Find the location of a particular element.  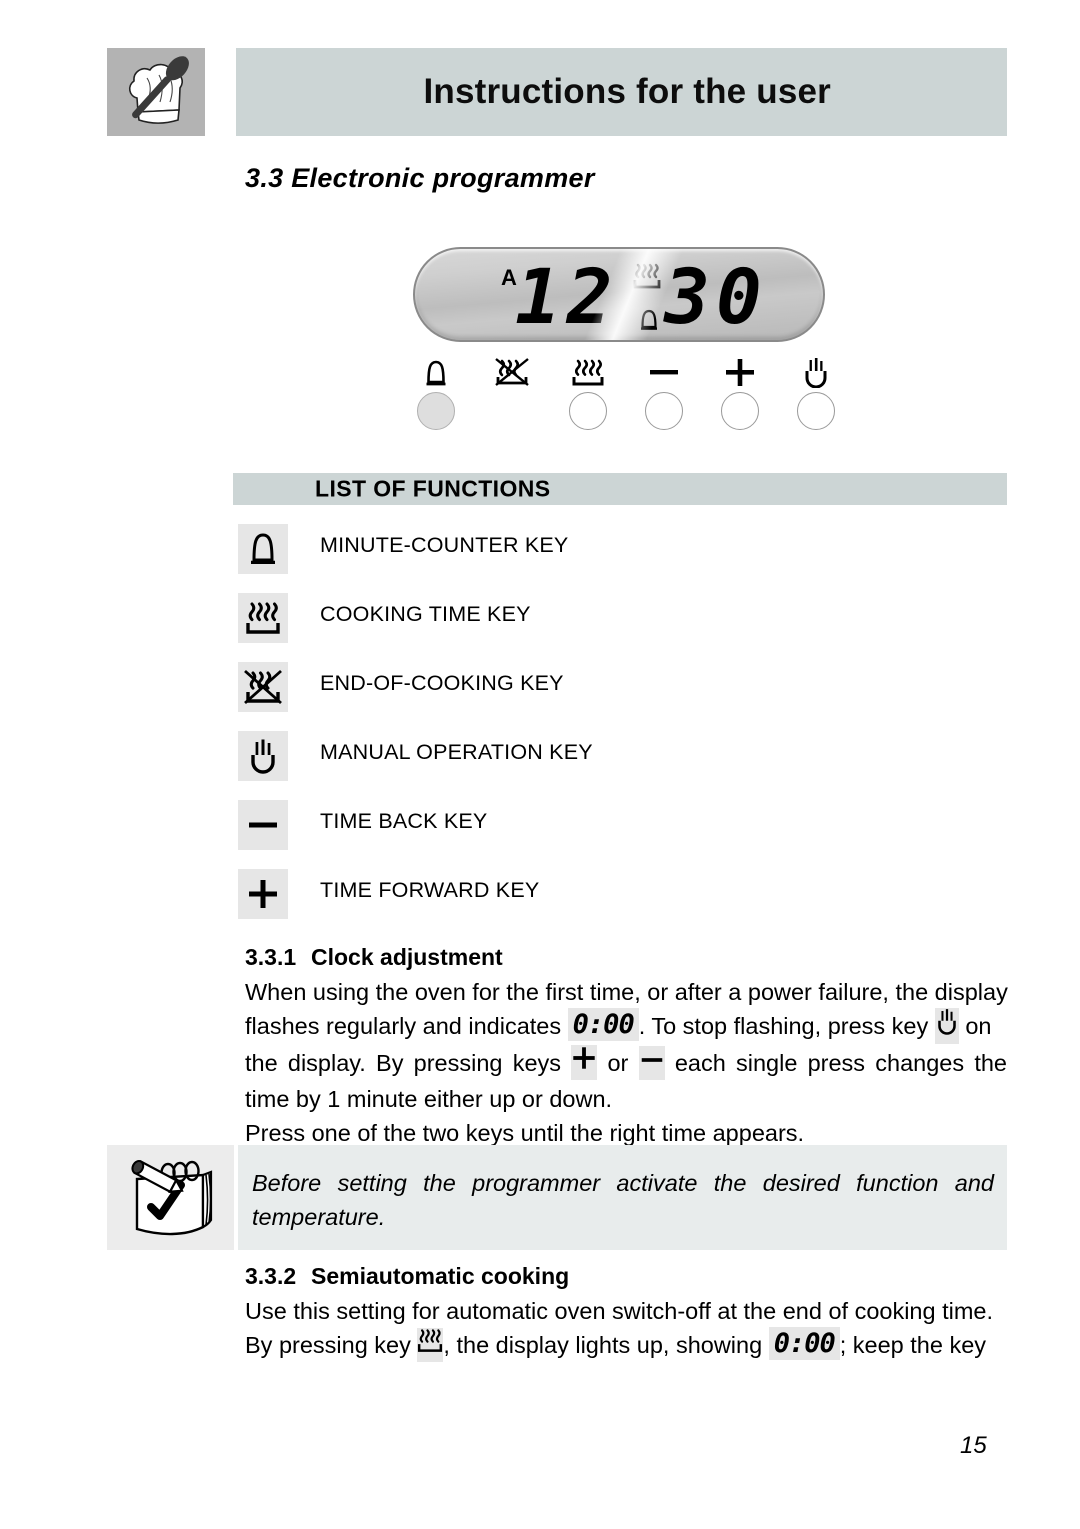

manual-operation-button-circle is located at coordinates (816, 411).